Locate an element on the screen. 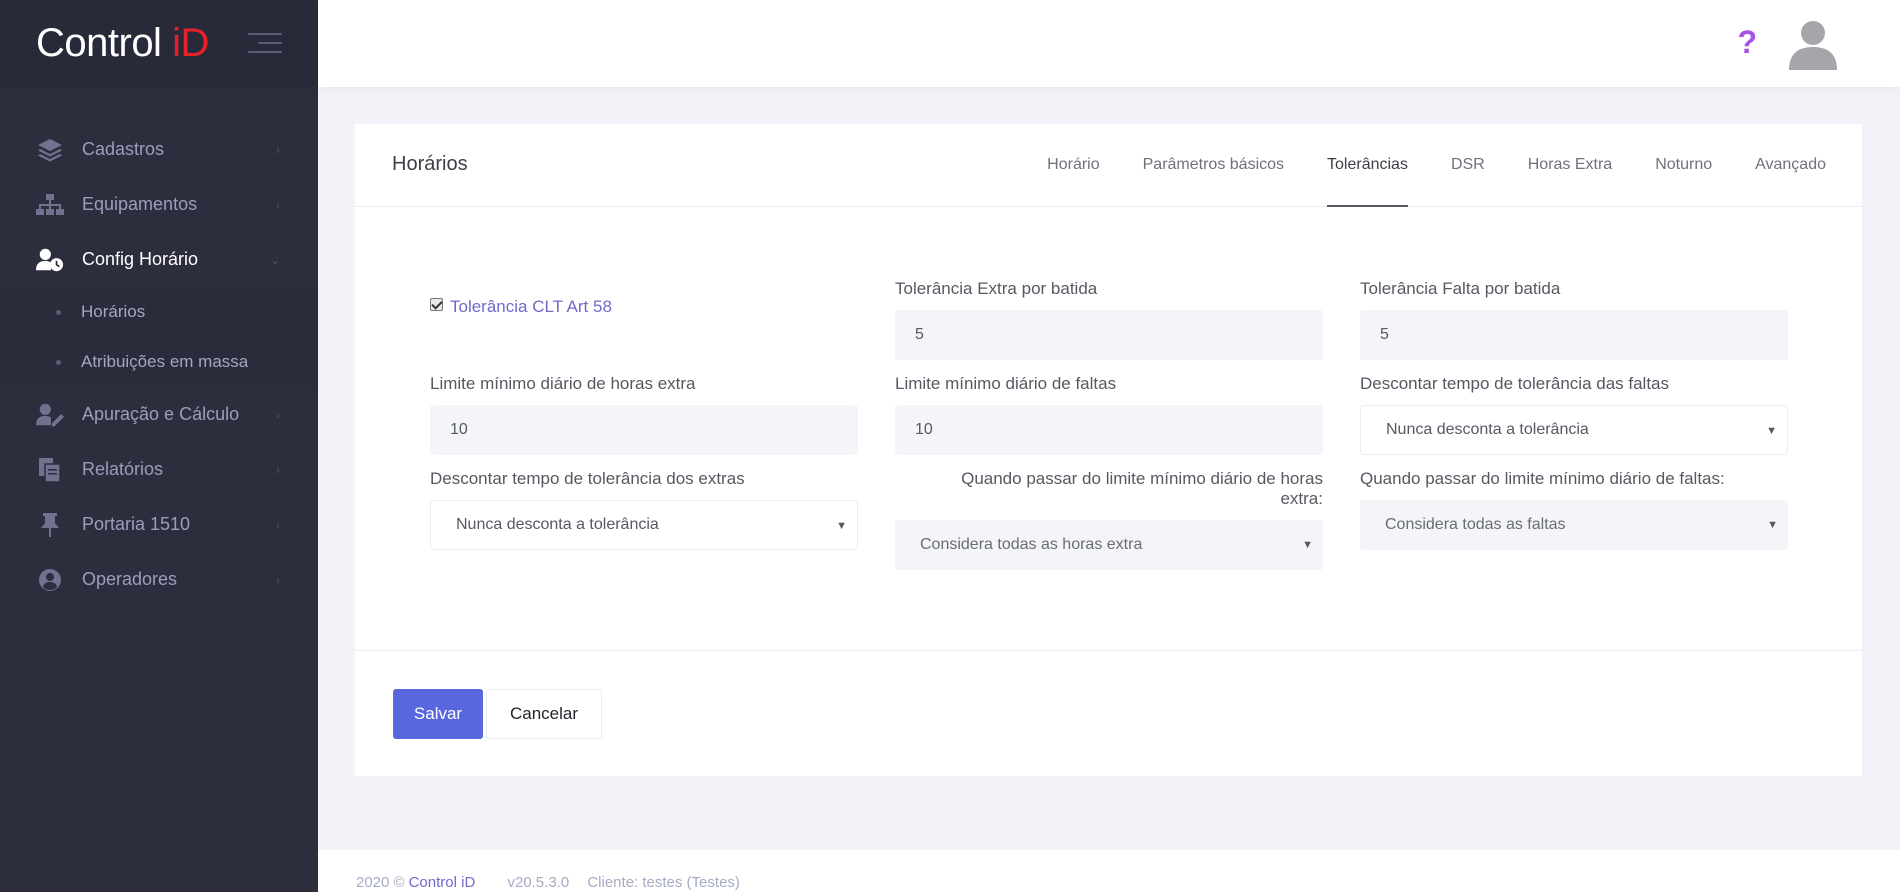 This screenshot has height=892, width=1900. clt-checkbox-row: Tolerância CLT Art 58 is located at coordinates (521, 307).